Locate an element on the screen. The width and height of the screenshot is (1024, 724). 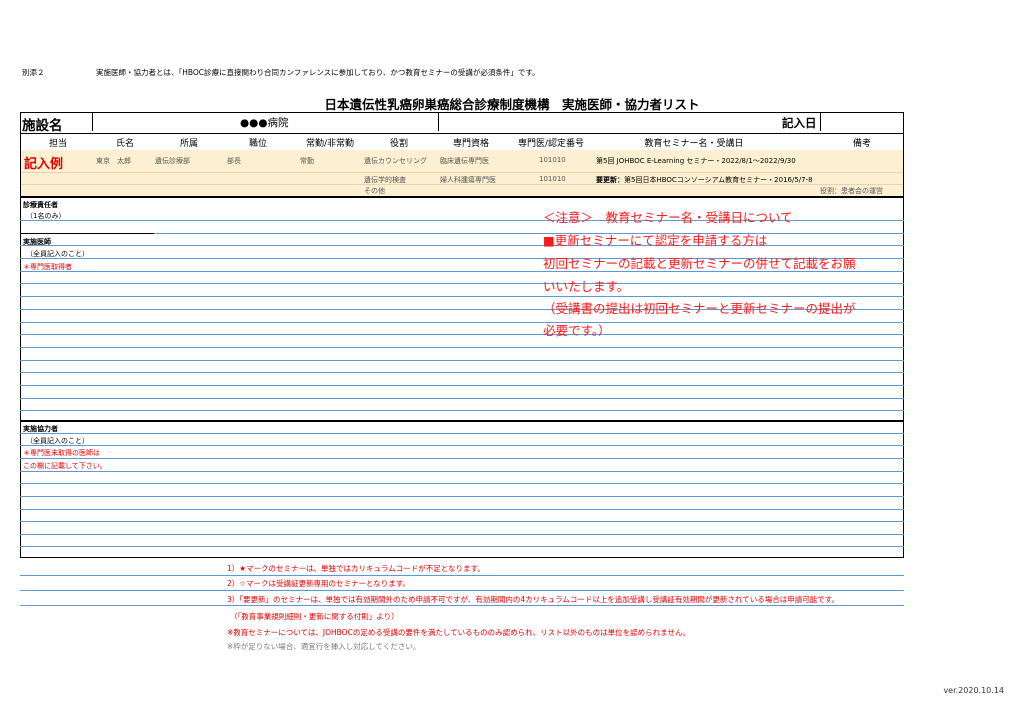
notice-line-2: ■更新セミナーにて認定を申請する方は is located at coordinates (655, 240).